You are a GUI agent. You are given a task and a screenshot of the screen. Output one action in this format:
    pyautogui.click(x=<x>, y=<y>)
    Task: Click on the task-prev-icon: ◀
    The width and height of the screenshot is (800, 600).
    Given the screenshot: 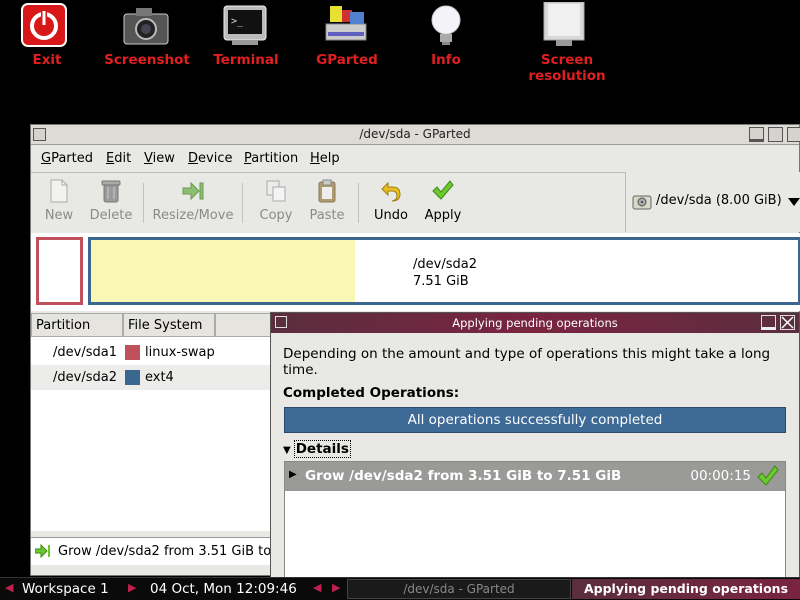 What is the action you would take?
    pyautogui.click(x=317, y=587)
    